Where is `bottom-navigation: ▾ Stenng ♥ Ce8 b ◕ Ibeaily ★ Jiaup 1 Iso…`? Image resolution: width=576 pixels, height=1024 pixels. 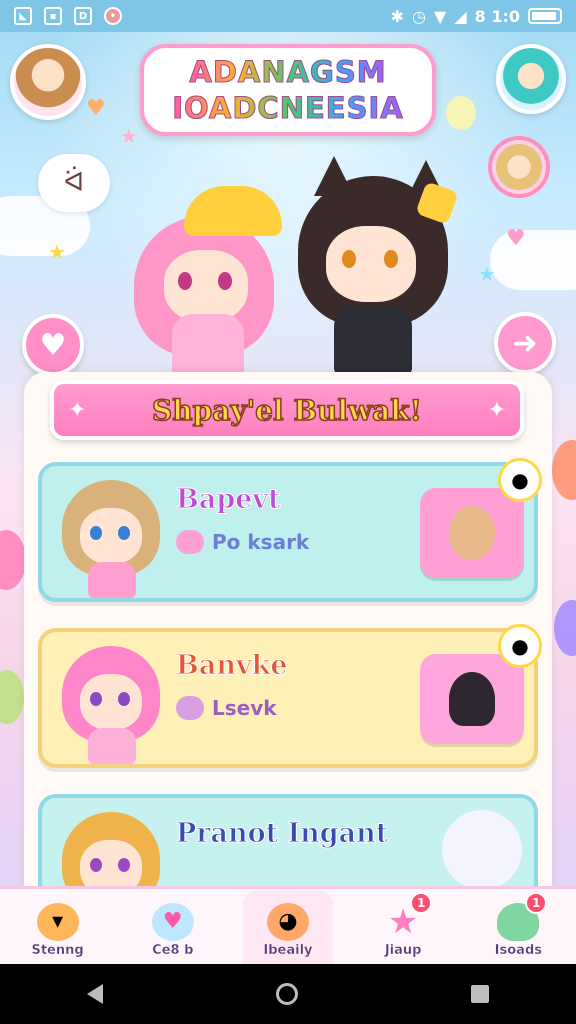
bottom-navigation: ▾ Stenng ♥ Ce8 b ◕ Ibeaily ★ Jiaup 1 Iso… is located at coordinates (288, 925).